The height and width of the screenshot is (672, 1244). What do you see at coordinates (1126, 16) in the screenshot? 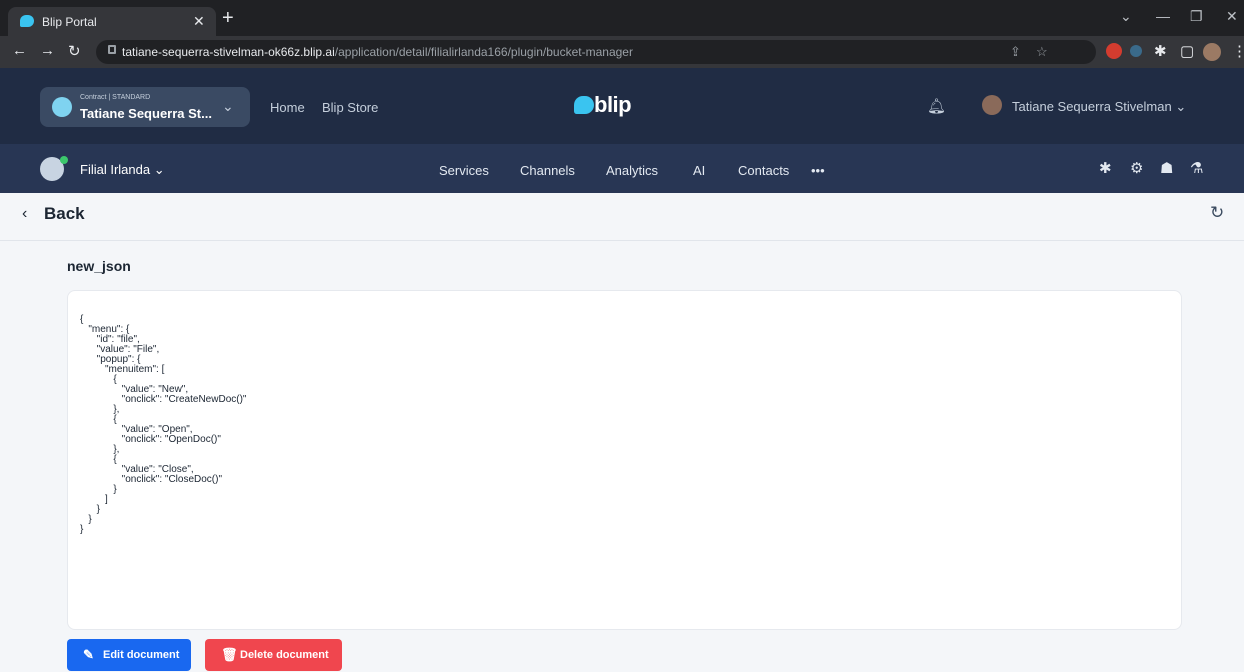
I see `tab-search-icon: ⌄` at bounding box center [1126, 16].